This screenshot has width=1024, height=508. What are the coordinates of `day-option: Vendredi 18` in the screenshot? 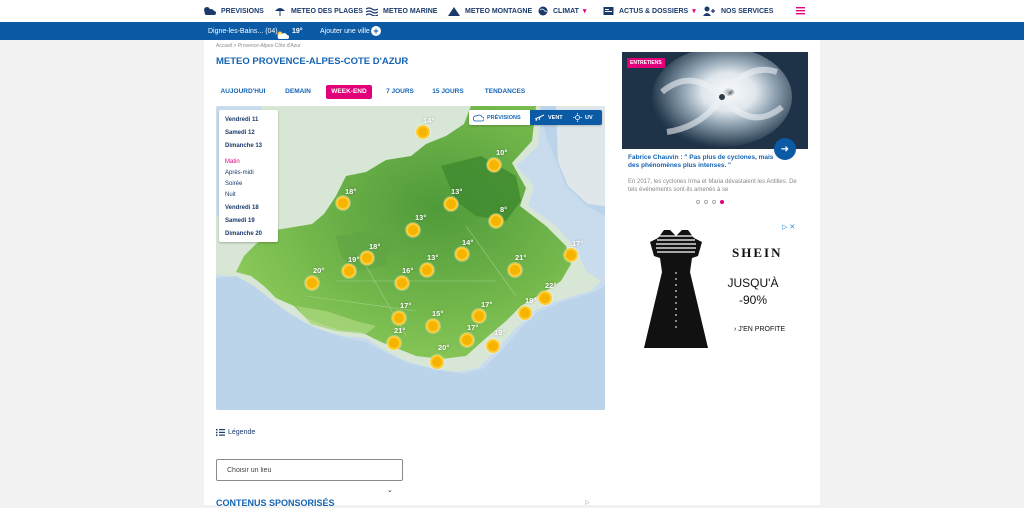 It's located at (242, 208).